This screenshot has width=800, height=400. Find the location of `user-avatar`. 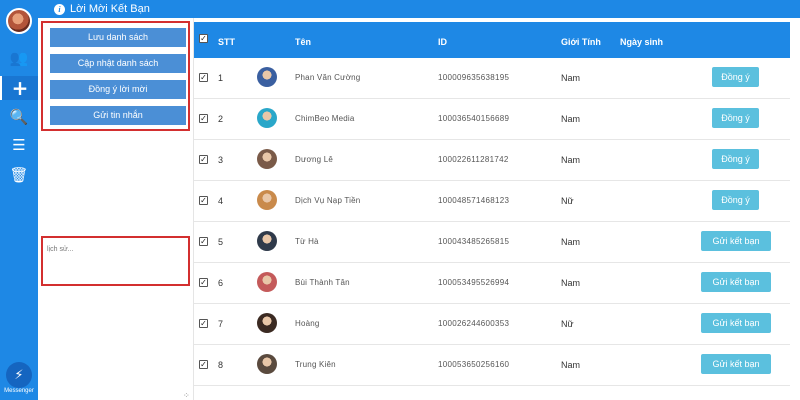

user-avatar is located at coordinates (19, 21).